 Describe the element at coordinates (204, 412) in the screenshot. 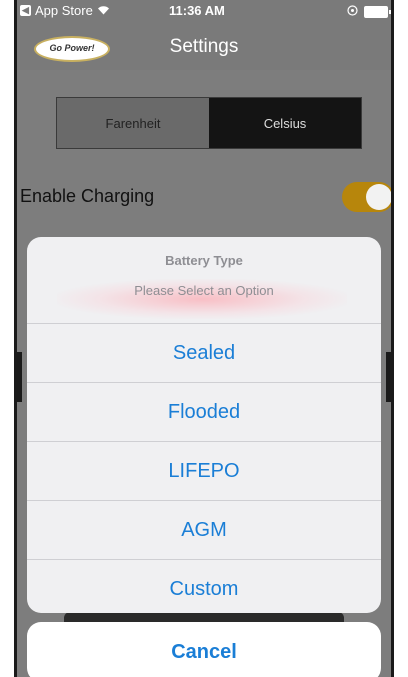

I see `option-flooded: Flooded` at that location.